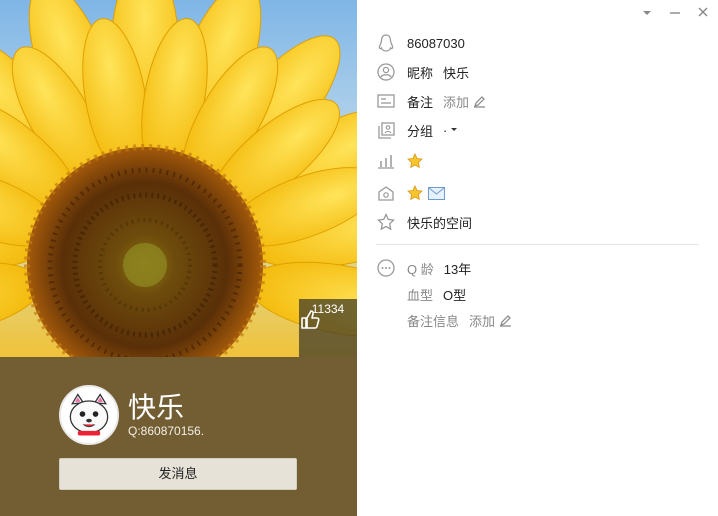  Describe the element at coordinates (415, 193) in the screenshot. I see `vip-star-icon` at that location.